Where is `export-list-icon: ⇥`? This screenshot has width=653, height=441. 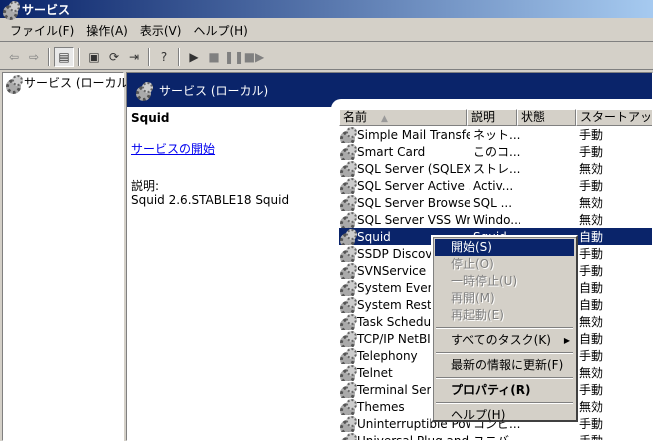 export-list-icon: ⇥ is located at coordinates (134, 57).